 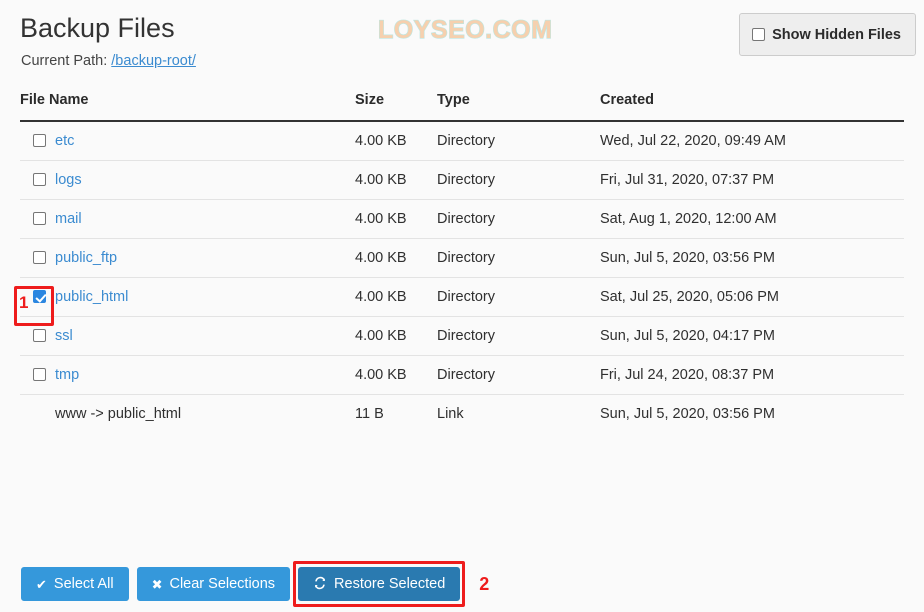 What do you see at coordinates (86, 258) in the screenshot?
I see `file-name-link: public_ftp` at bounding box center [86, 258].